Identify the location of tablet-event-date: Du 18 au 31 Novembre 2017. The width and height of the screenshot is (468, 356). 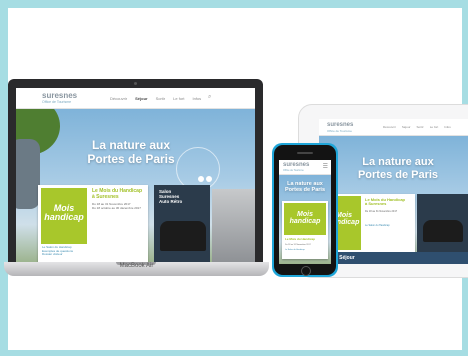
(381, 211).